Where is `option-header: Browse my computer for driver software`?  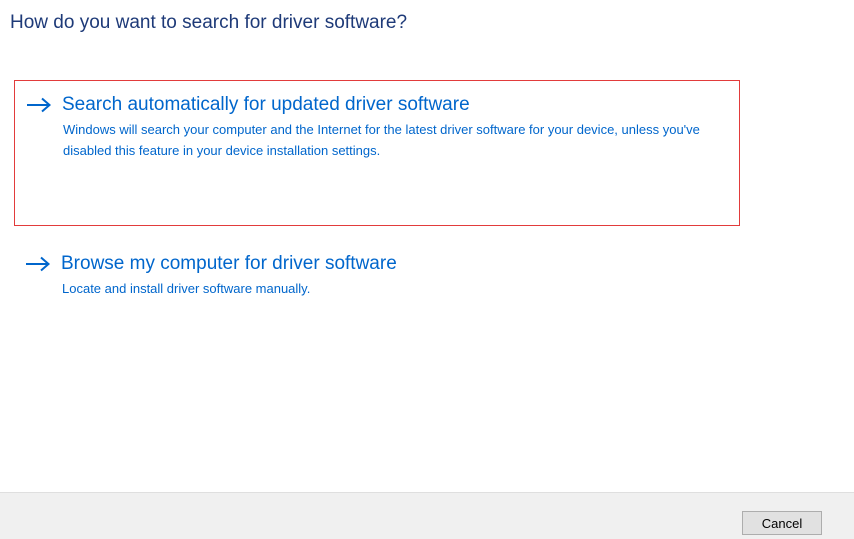 option-header: Browse my computer for driver software is located at coordinates (382, 264).